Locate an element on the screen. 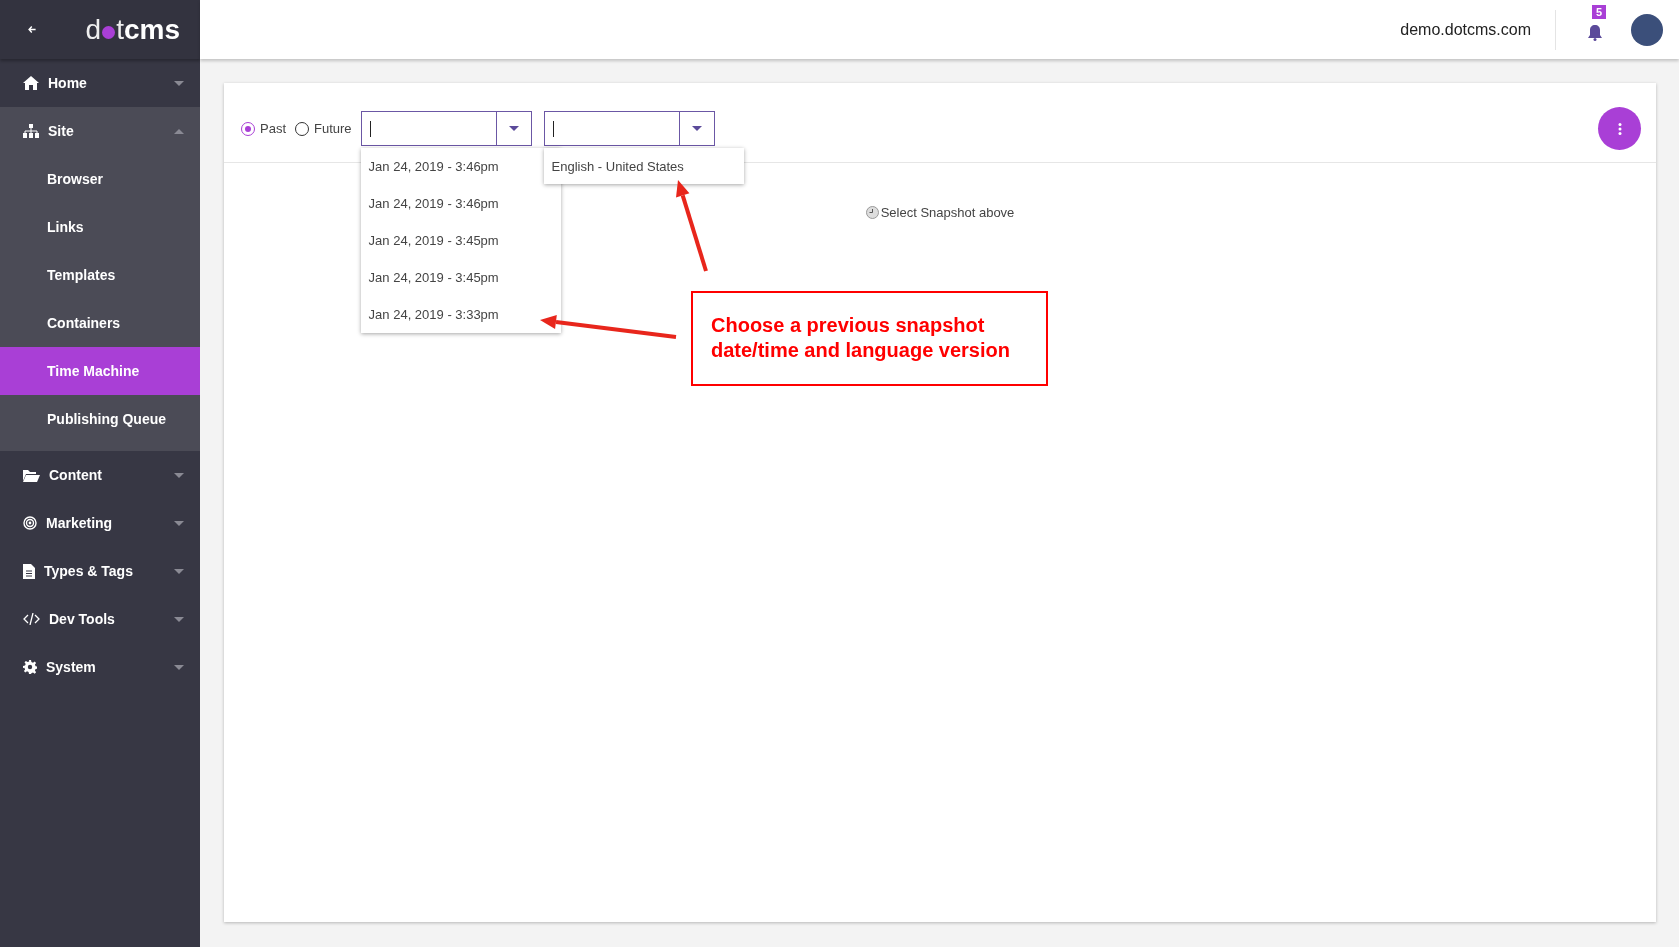  clock-icon is located at coordinates (872, 212).